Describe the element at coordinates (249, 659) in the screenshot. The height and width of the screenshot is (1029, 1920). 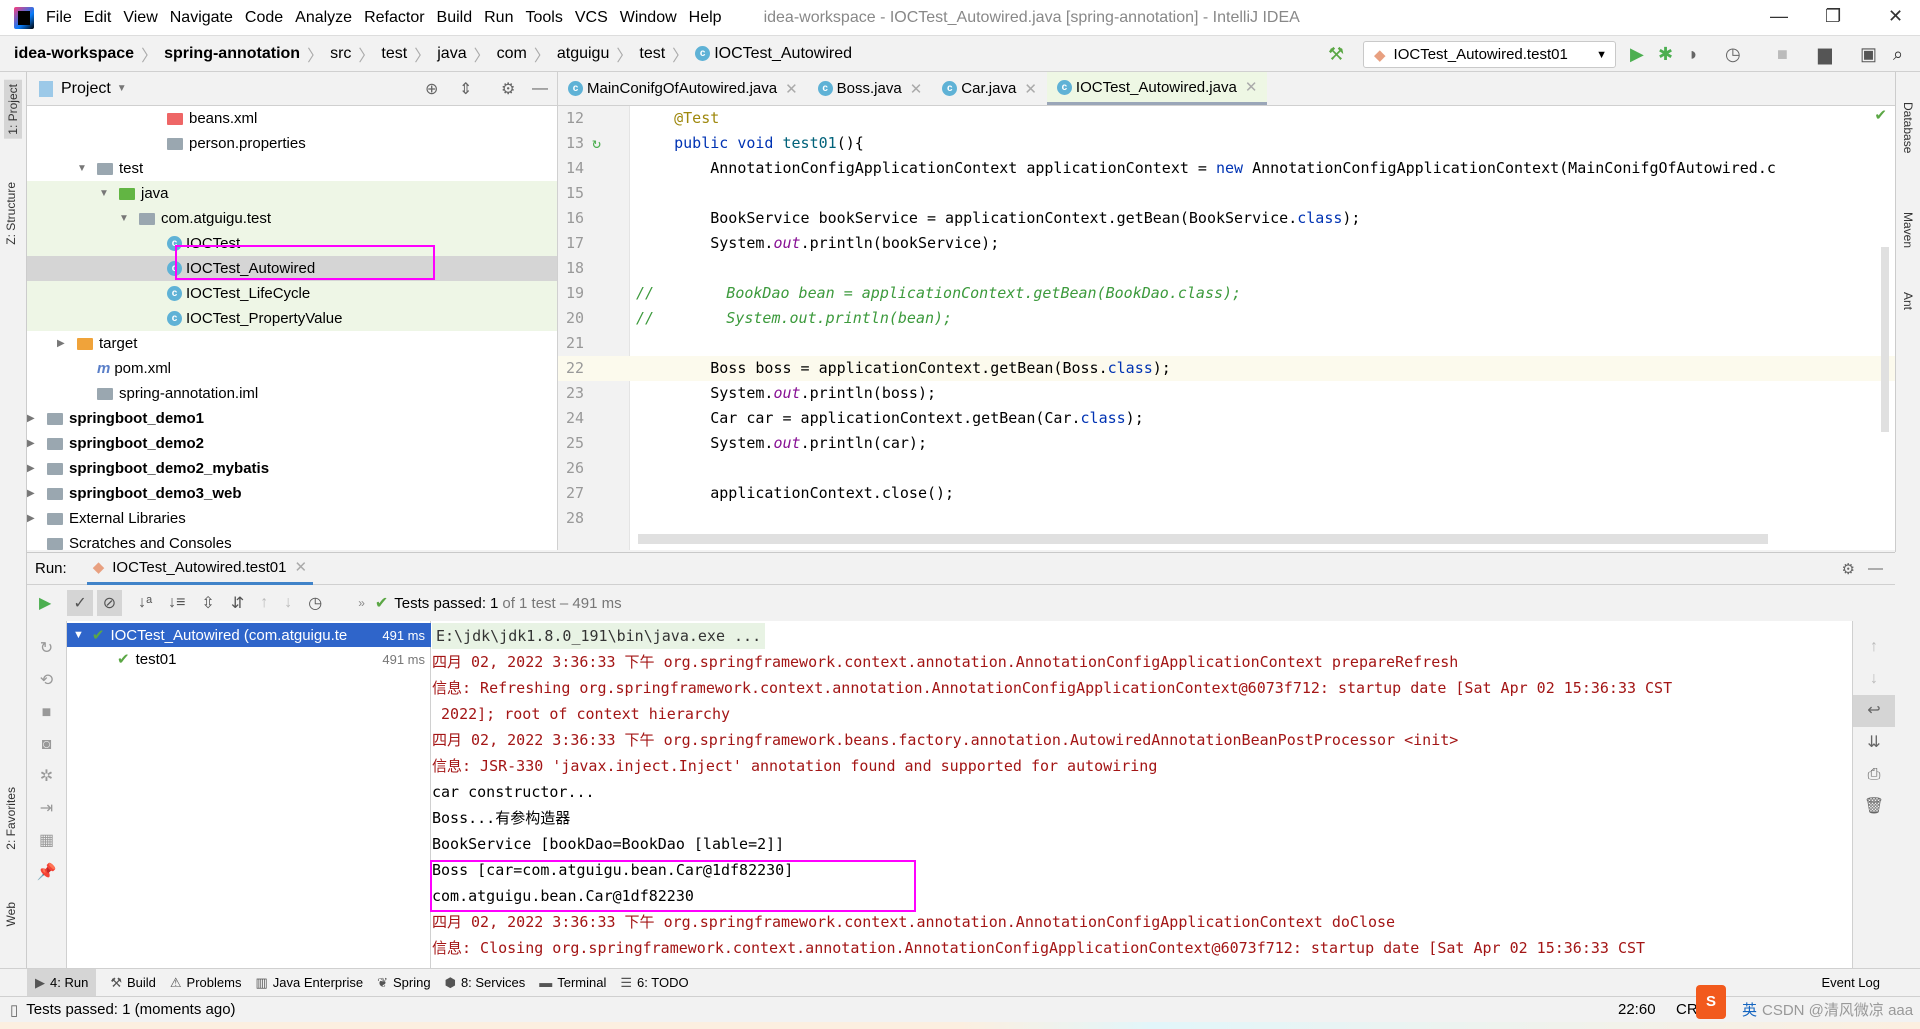
I see `test-tree-case: ✔ test01 491 ms` at that location.